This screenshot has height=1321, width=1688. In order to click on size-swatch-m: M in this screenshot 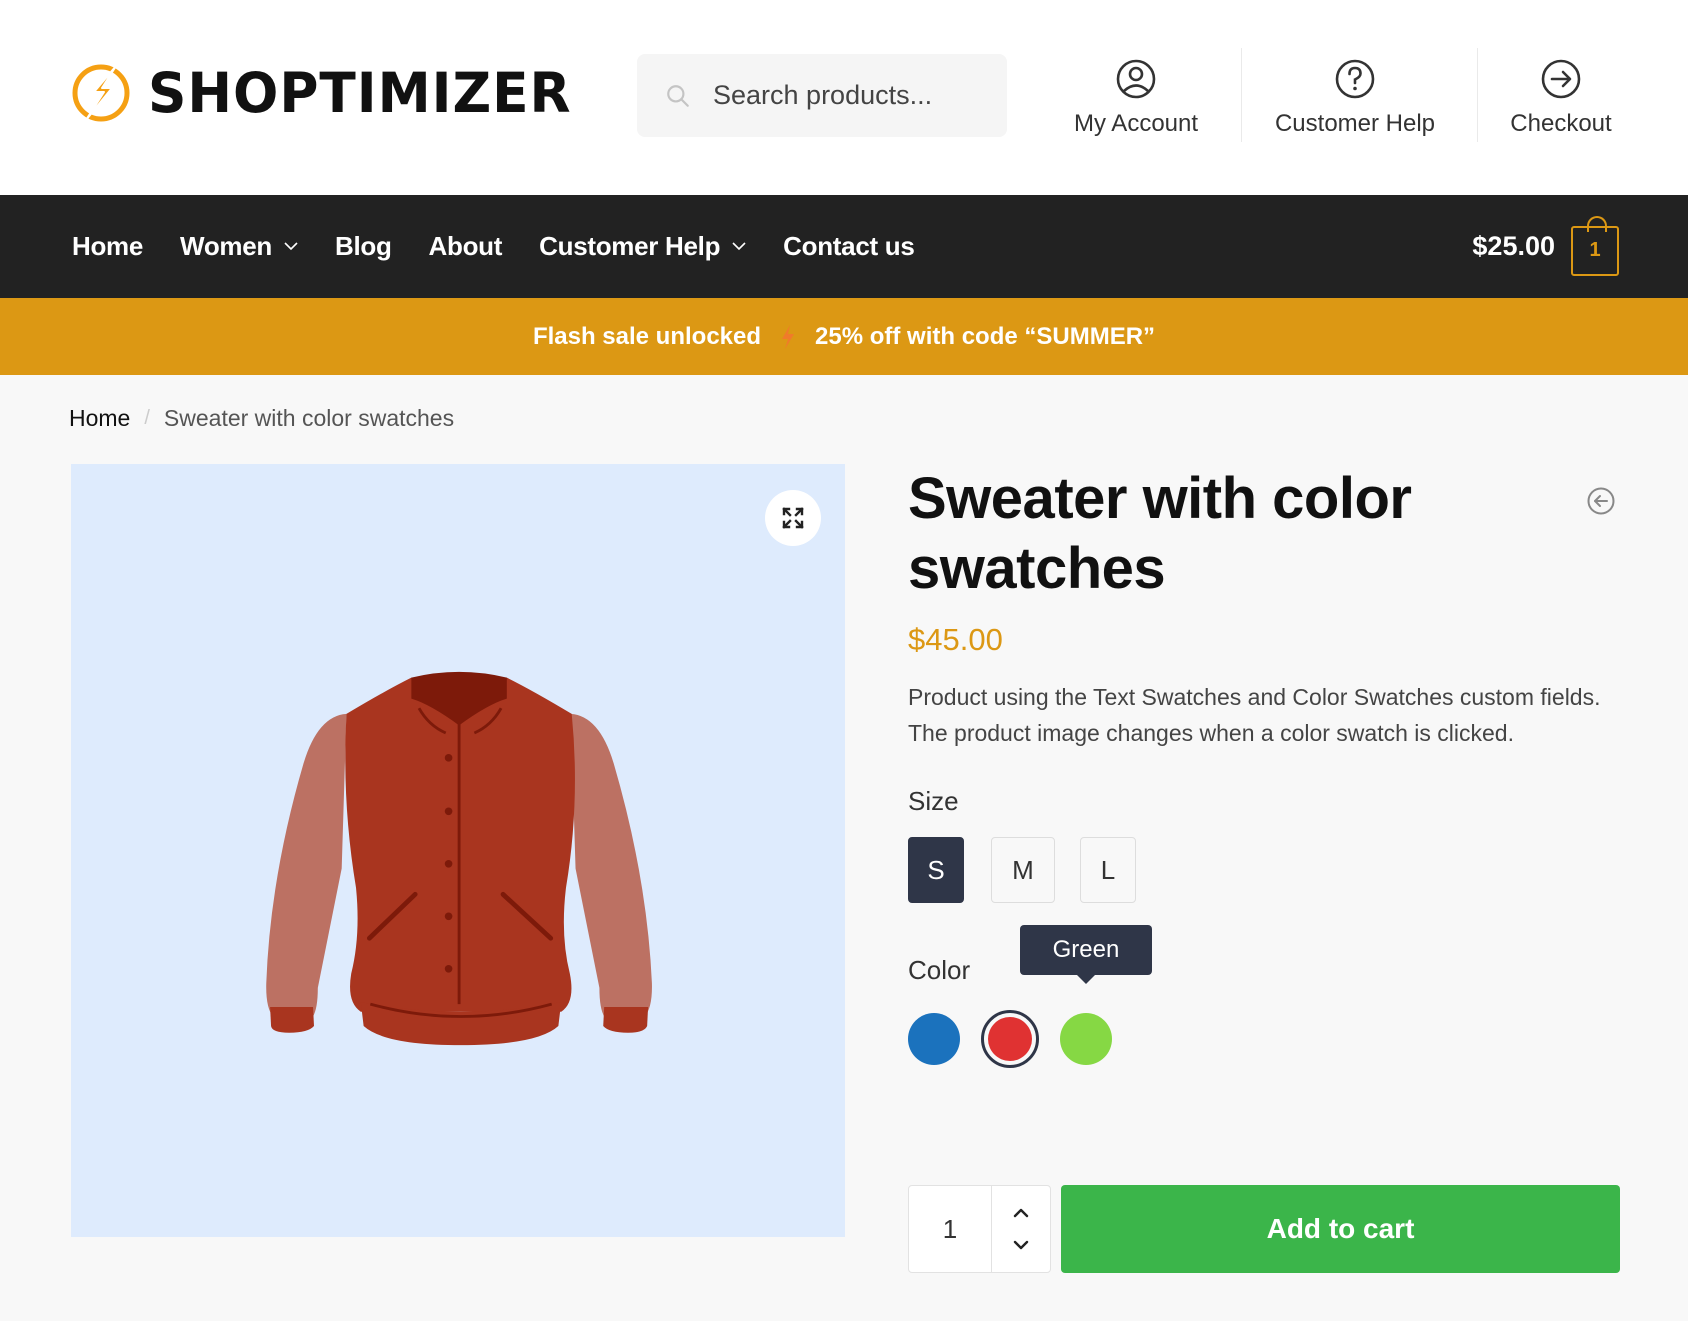, I will do `click(1023, 870)`.